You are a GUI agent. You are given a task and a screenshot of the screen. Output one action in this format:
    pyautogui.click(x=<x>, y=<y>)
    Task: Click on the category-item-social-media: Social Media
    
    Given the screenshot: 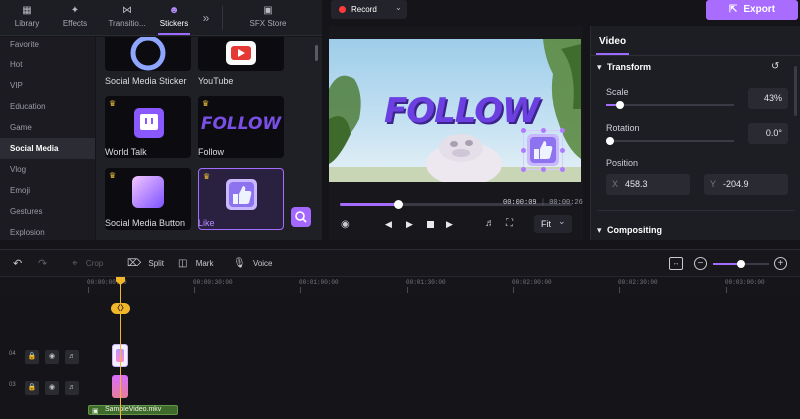 What is the action you would take?
    pyautogui.click(x=47, y=148)
    